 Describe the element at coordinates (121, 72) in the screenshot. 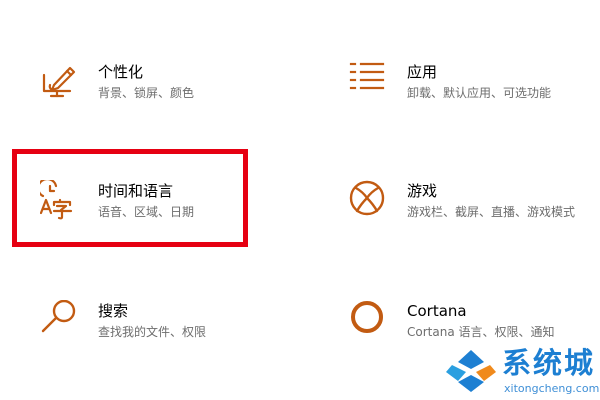

I see `tile-title: 个性化` at that location.